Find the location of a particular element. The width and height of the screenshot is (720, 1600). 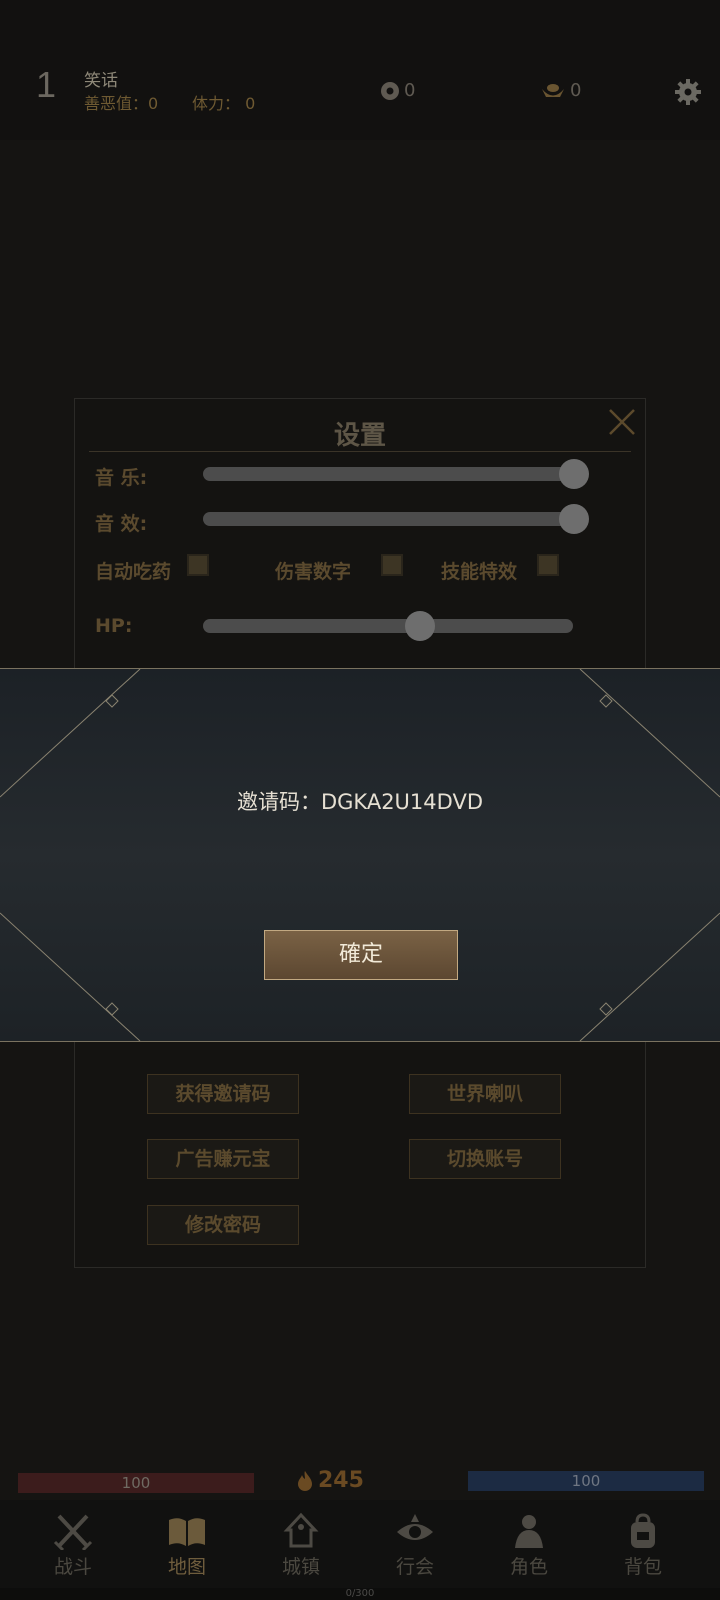

town-icon is located at coordinates (301, 1530).